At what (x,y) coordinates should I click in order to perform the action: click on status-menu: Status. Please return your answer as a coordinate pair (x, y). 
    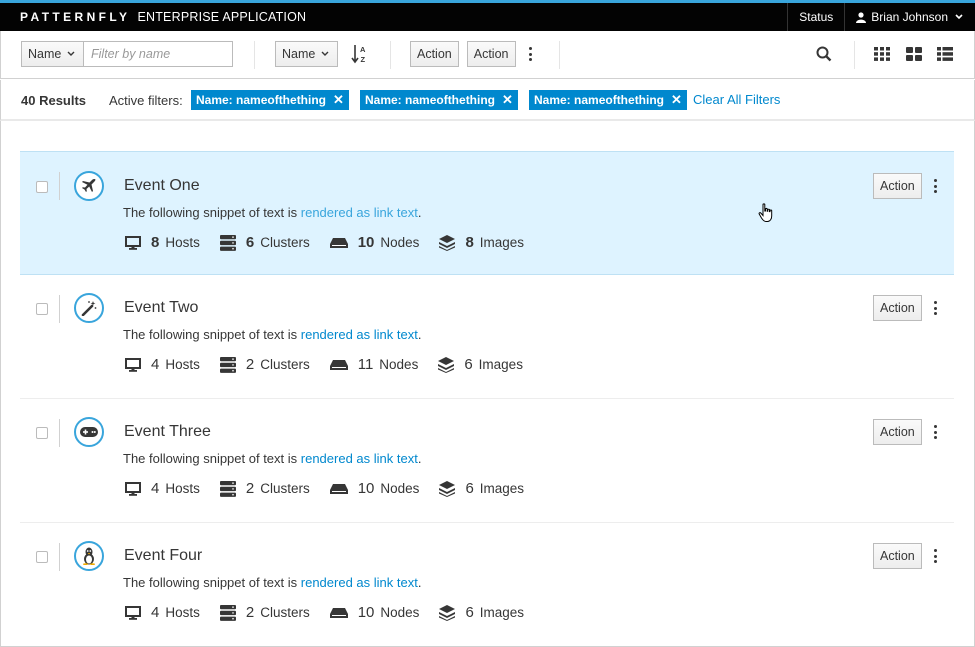
    Looking at the image, I should click on (815, 17).